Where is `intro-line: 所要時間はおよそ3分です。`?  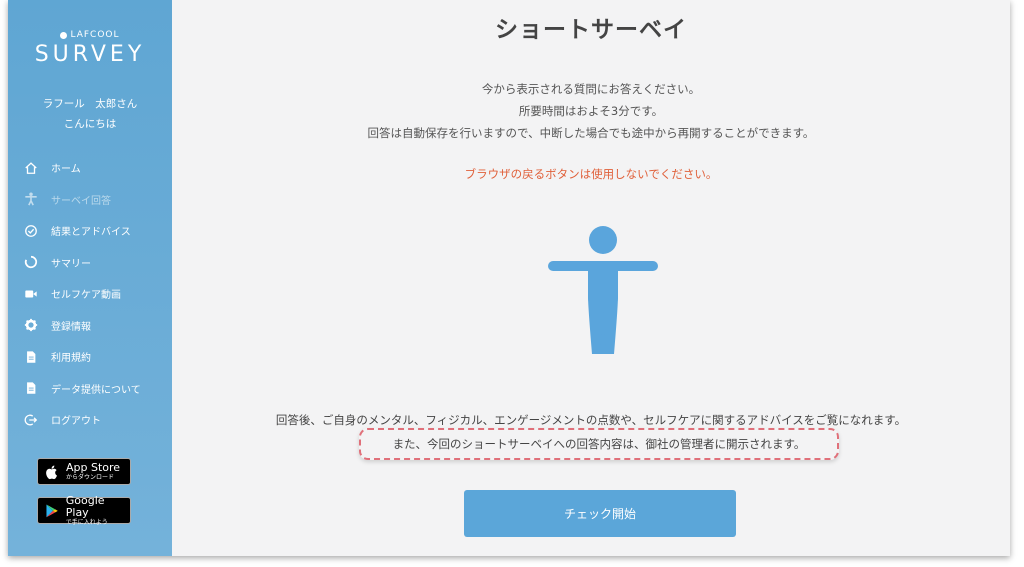 intro-line: 所要時間はおよそ3分です。 is located at coordinates (591, 111).